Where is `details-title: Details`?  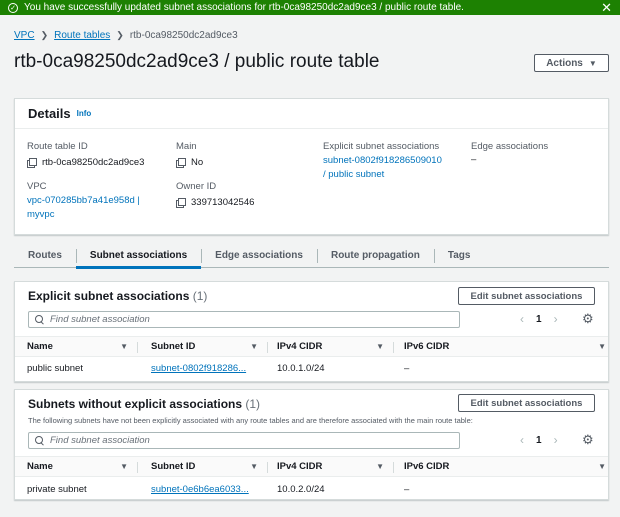
details-title: Details is located at coordinates (49, 113).